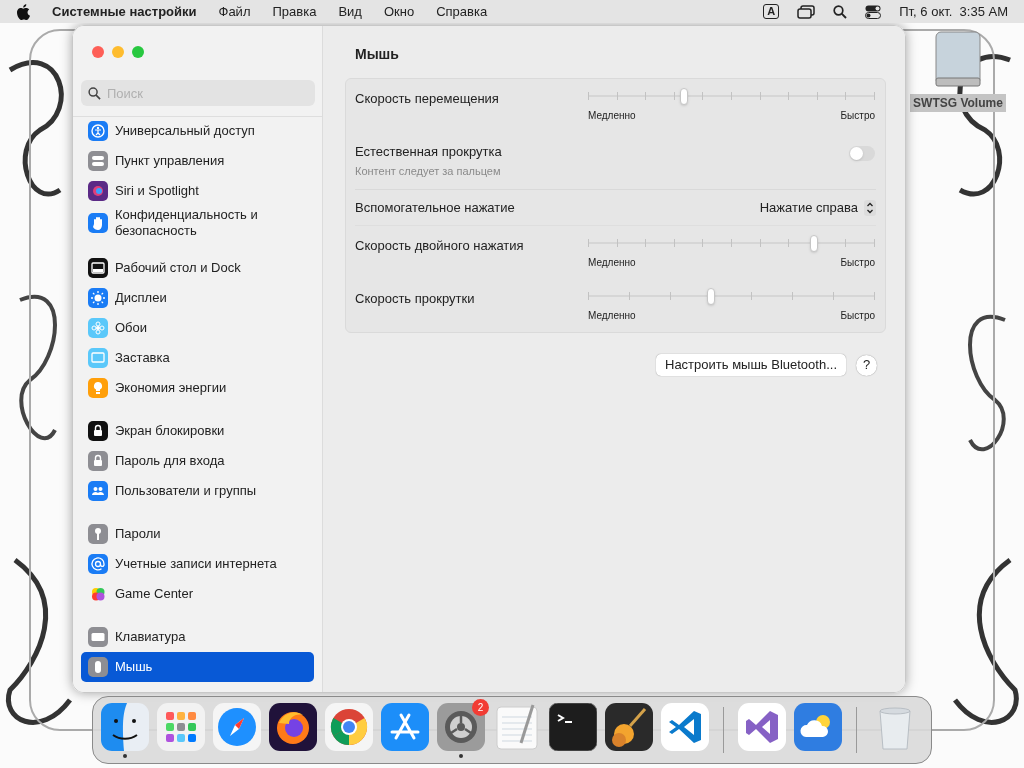  Describe the element at coordinates (98, 637) in the screenshot. I see `keyboard-icon` at that location.